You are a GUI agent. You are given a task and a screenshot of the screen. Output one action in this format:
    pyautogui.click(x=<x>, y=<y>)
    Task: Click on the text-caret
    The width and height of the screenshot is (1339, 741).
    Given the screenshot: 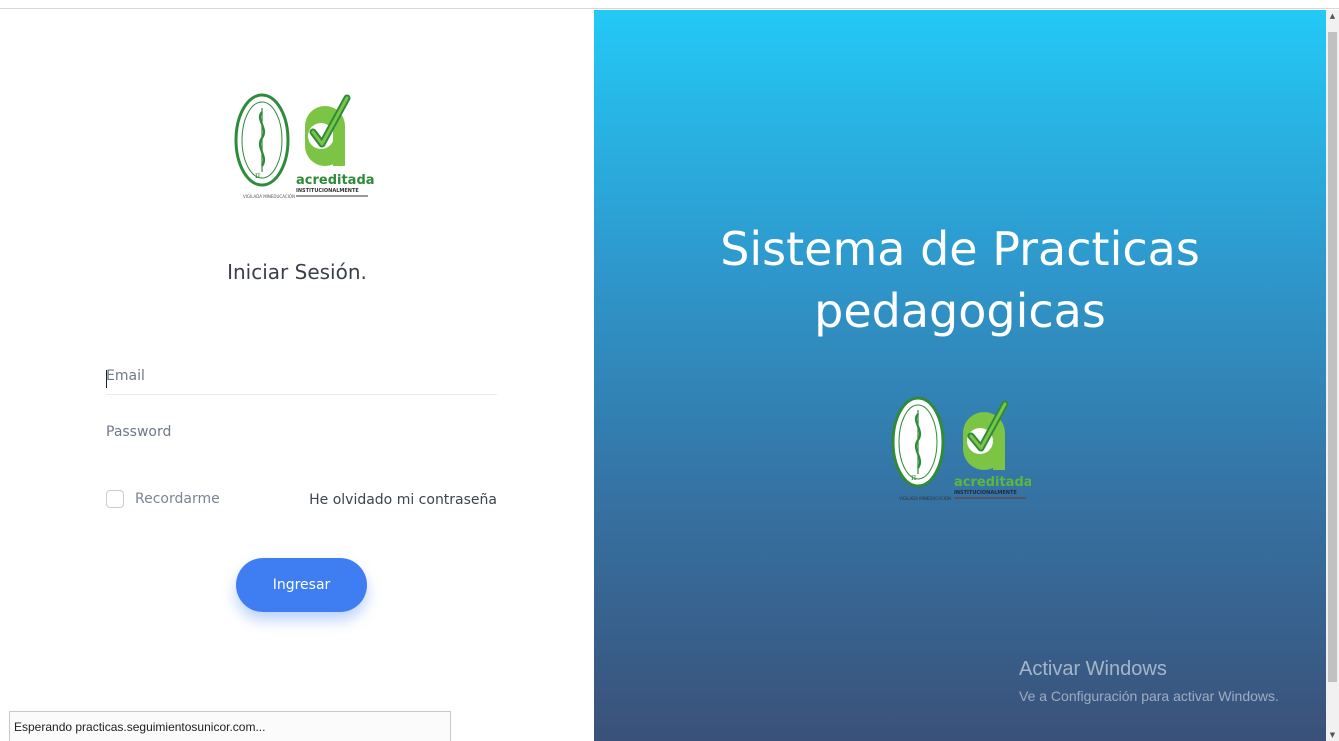 What is the action you would take?
    pyautogui.click(x=106, y=379)
    